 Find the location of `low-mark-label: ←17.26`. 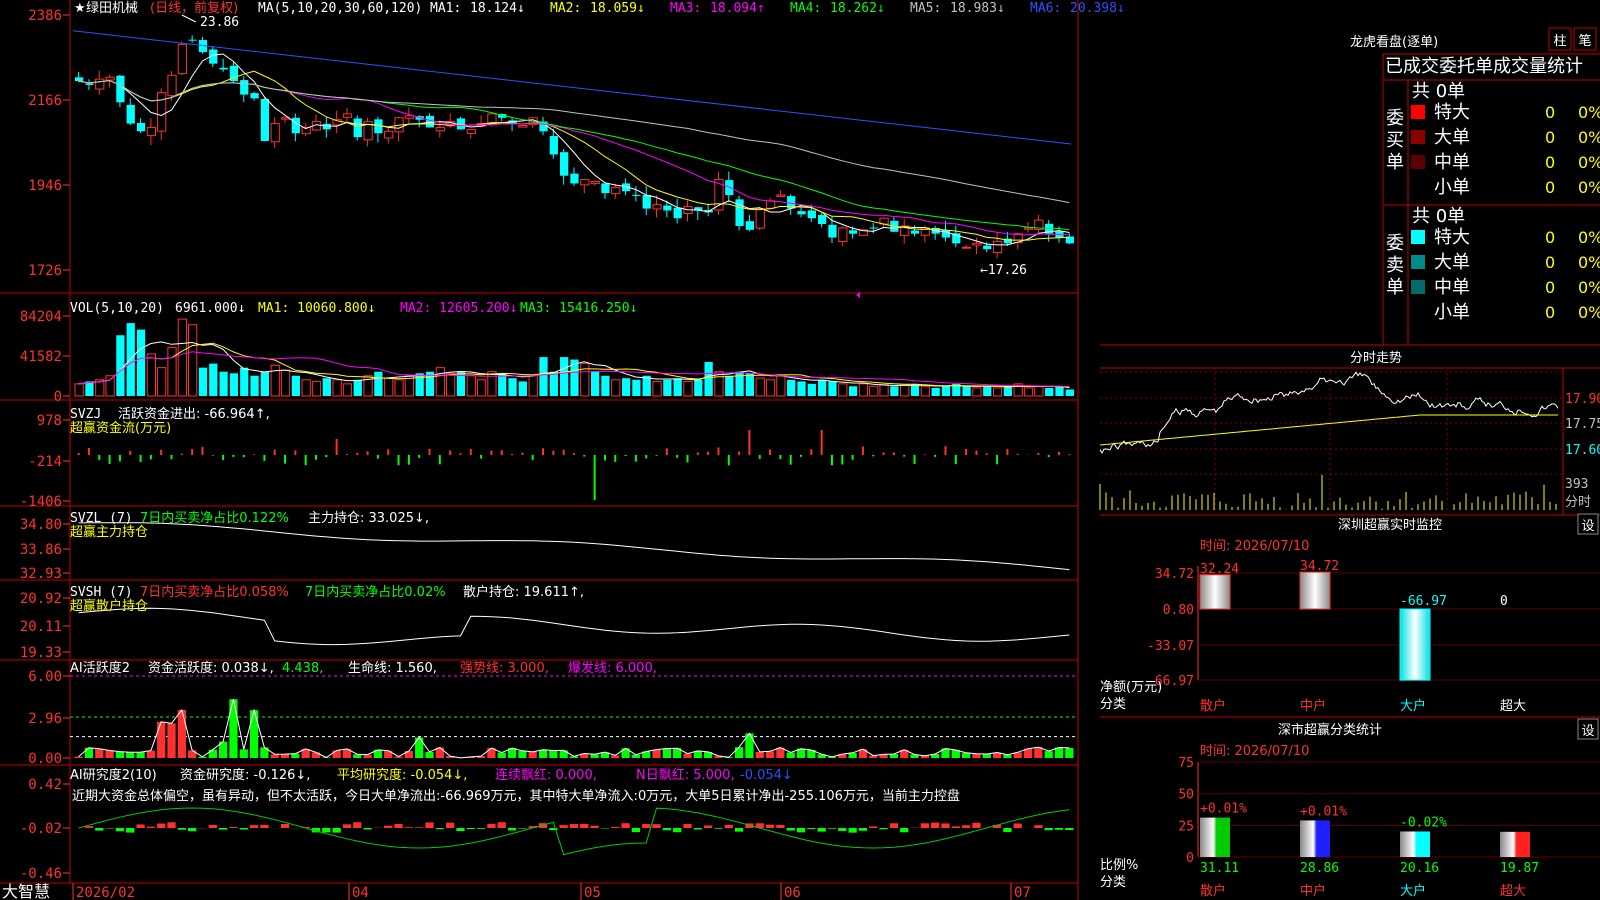

low-mark-label: ←17.26 is located at coordinates (1003, 270).